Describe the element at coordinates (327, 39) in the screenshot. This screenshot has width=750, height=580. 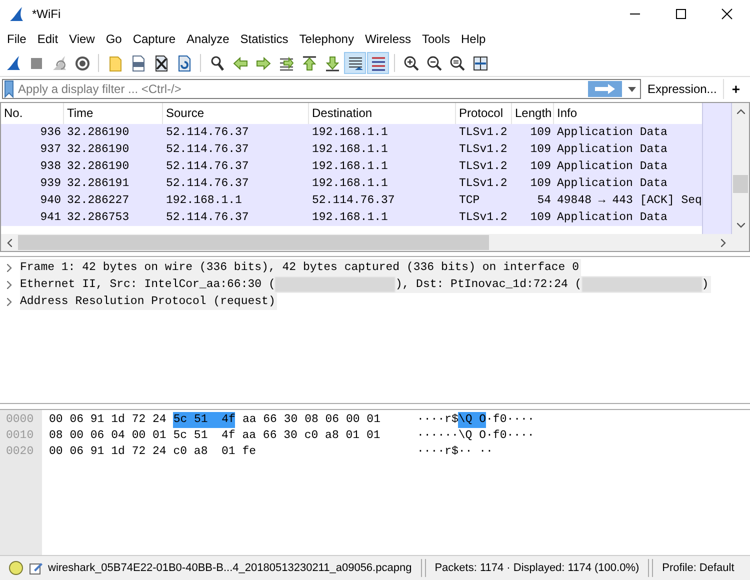
I see `menu-item: Telephony` at that location.